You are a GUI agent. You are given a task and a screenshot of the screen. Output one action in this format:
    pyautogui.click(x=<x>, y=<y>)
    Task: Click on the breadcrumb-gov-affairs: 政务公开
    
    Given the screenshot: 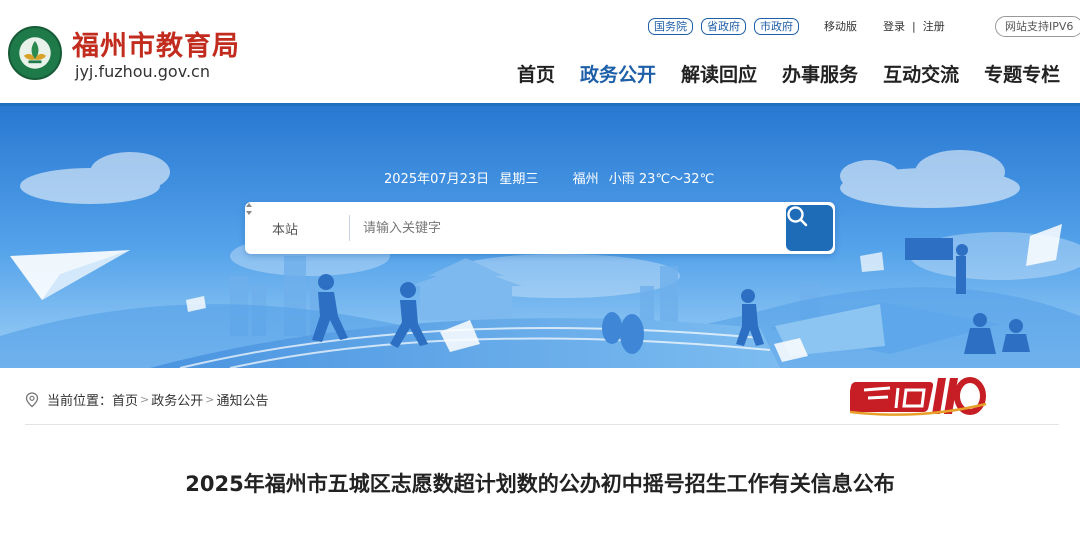 What is the action you would take?
    pyautogui.click(x=177, y=399)
    